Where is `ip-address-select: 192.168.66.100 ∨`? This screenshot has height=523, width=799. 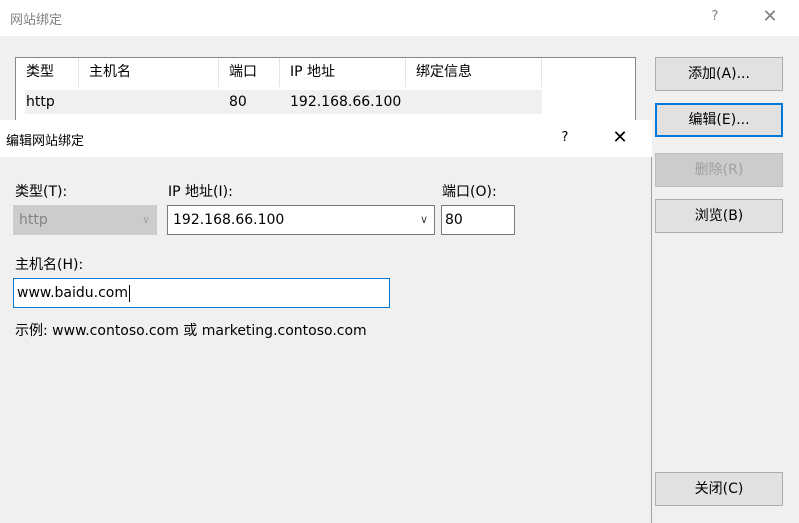
ip-address-select: 192.168.66.100 ∨ is located at coordinates (301, 220).